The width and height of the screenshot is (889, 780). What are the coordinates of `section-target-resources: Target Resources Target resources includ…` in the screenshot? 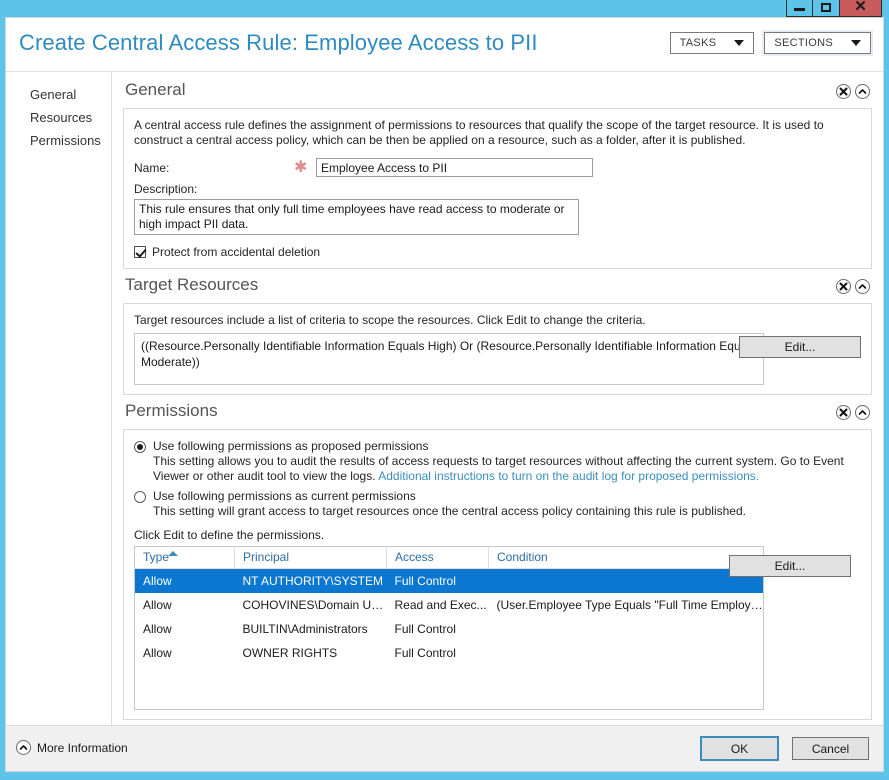 It's located at (497, 335).